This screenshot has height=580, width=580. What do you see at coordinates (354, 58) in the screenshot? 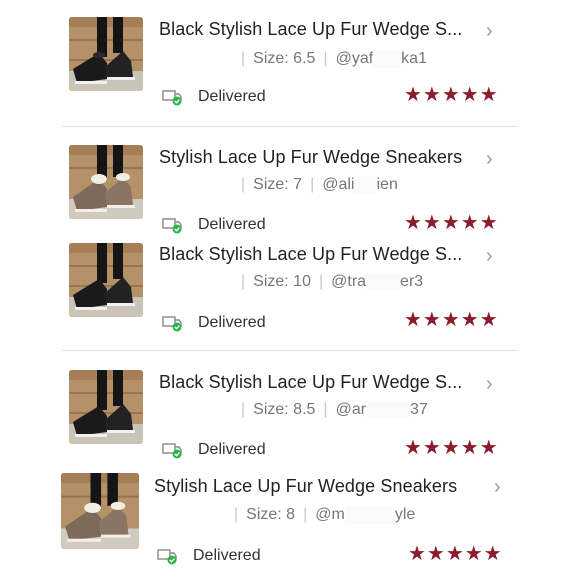
I see `username: @yaf` at bounding box center [354, 58].